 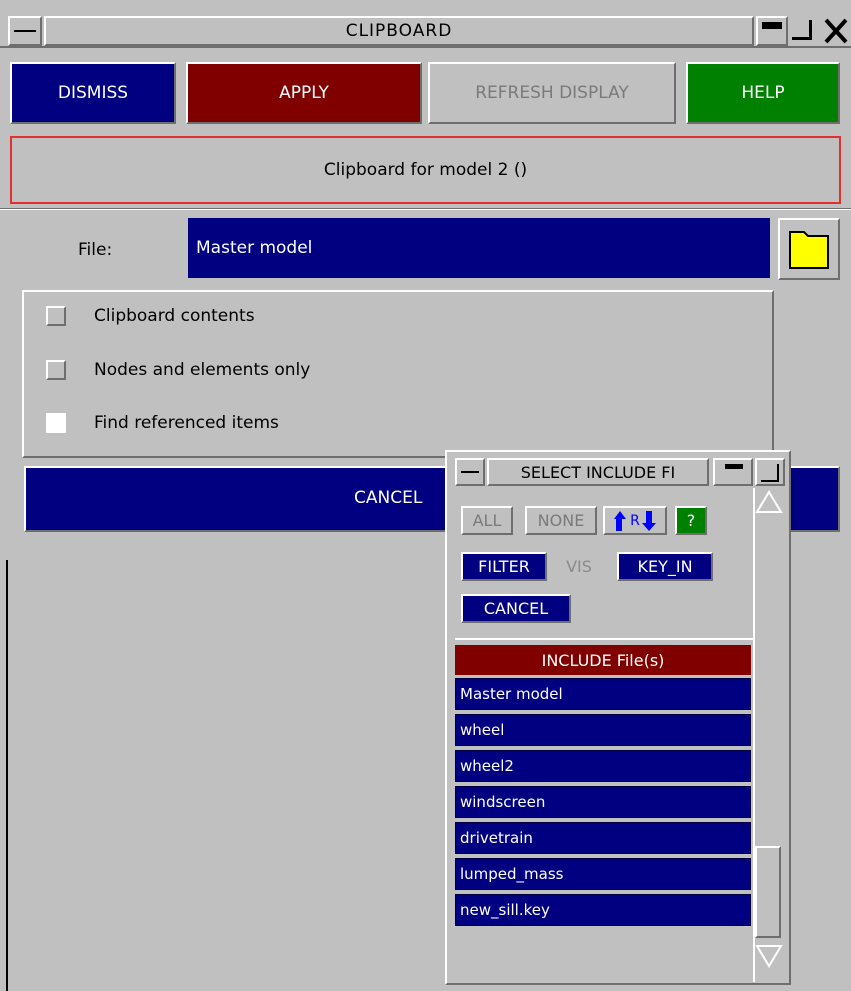 What do you see at coordinates (174, 316) in the screenshot?
I see `clipboard-contents-label: Clipboard contents` at bounding box center [174, 316].